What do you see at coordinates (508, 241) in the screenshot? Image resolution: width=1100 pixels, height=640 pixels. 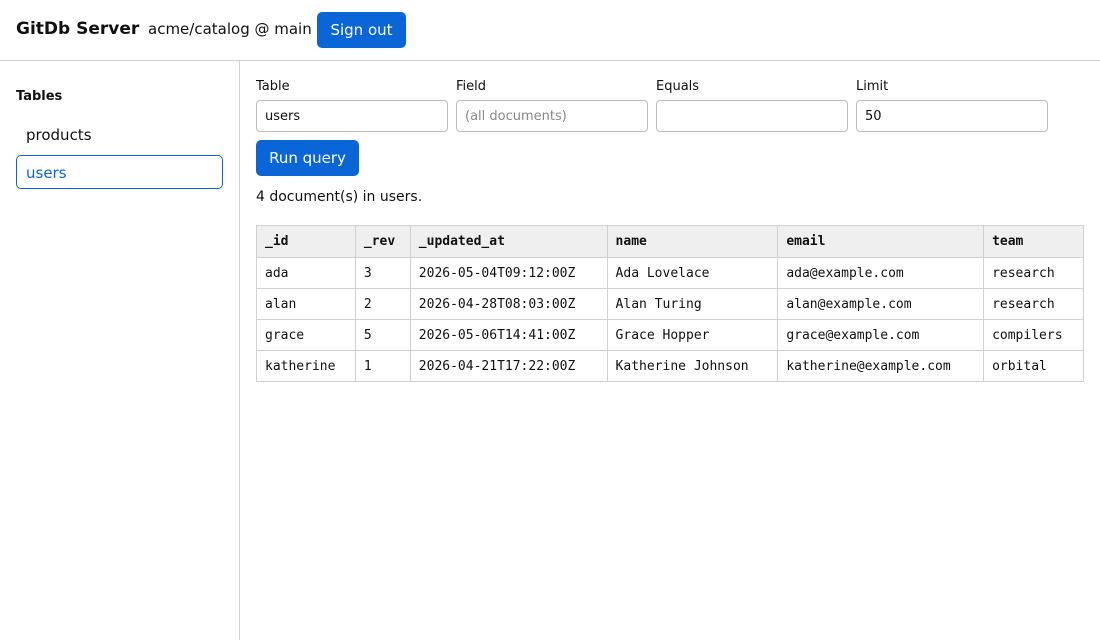 I see `column-header-updated-at: _updated_at` at bounding box center [508, 241].